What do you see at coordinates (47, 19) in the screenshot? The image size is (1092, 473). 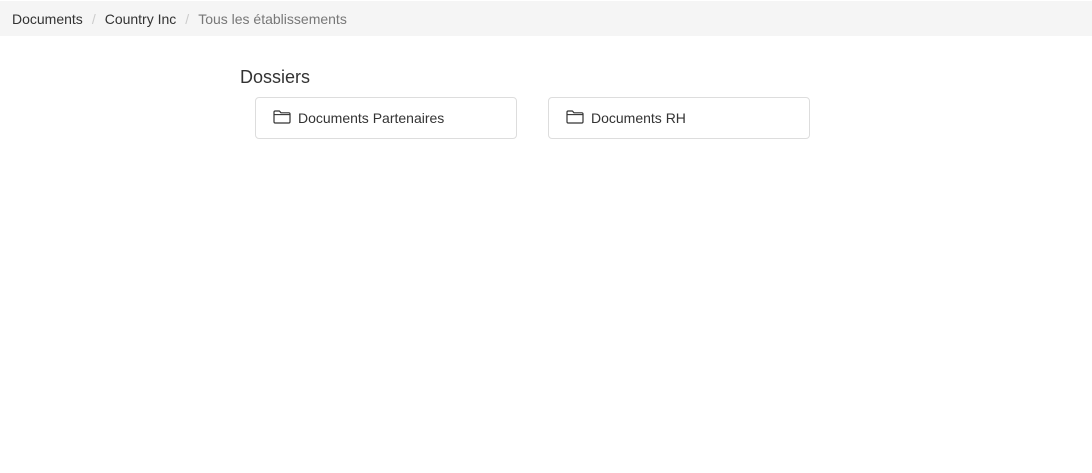 I see `breadcrumb-item-documents: Documents` at bounding box center [47, 19].